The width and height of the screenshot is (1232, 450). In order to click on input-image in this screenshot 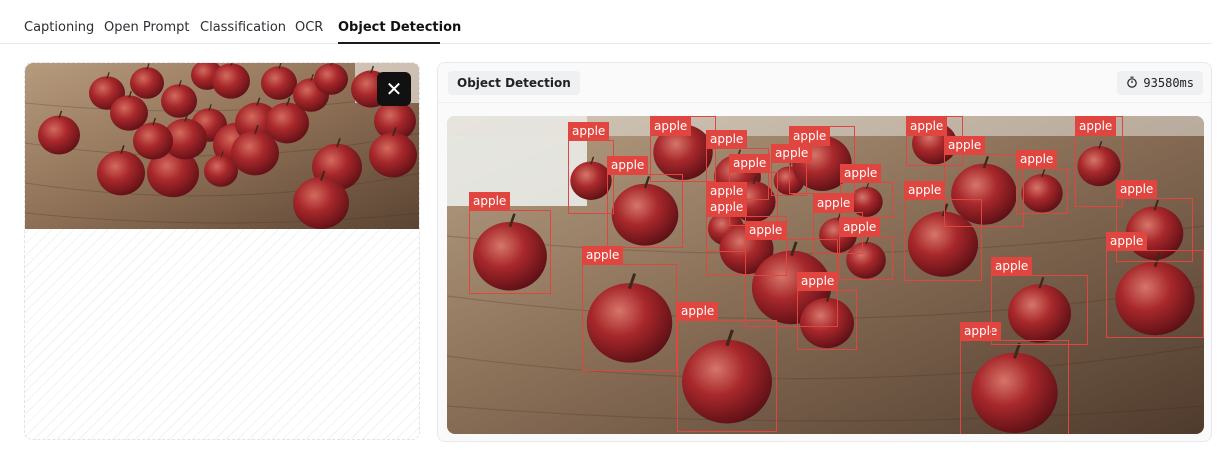, I will do `click(222, 146)`.